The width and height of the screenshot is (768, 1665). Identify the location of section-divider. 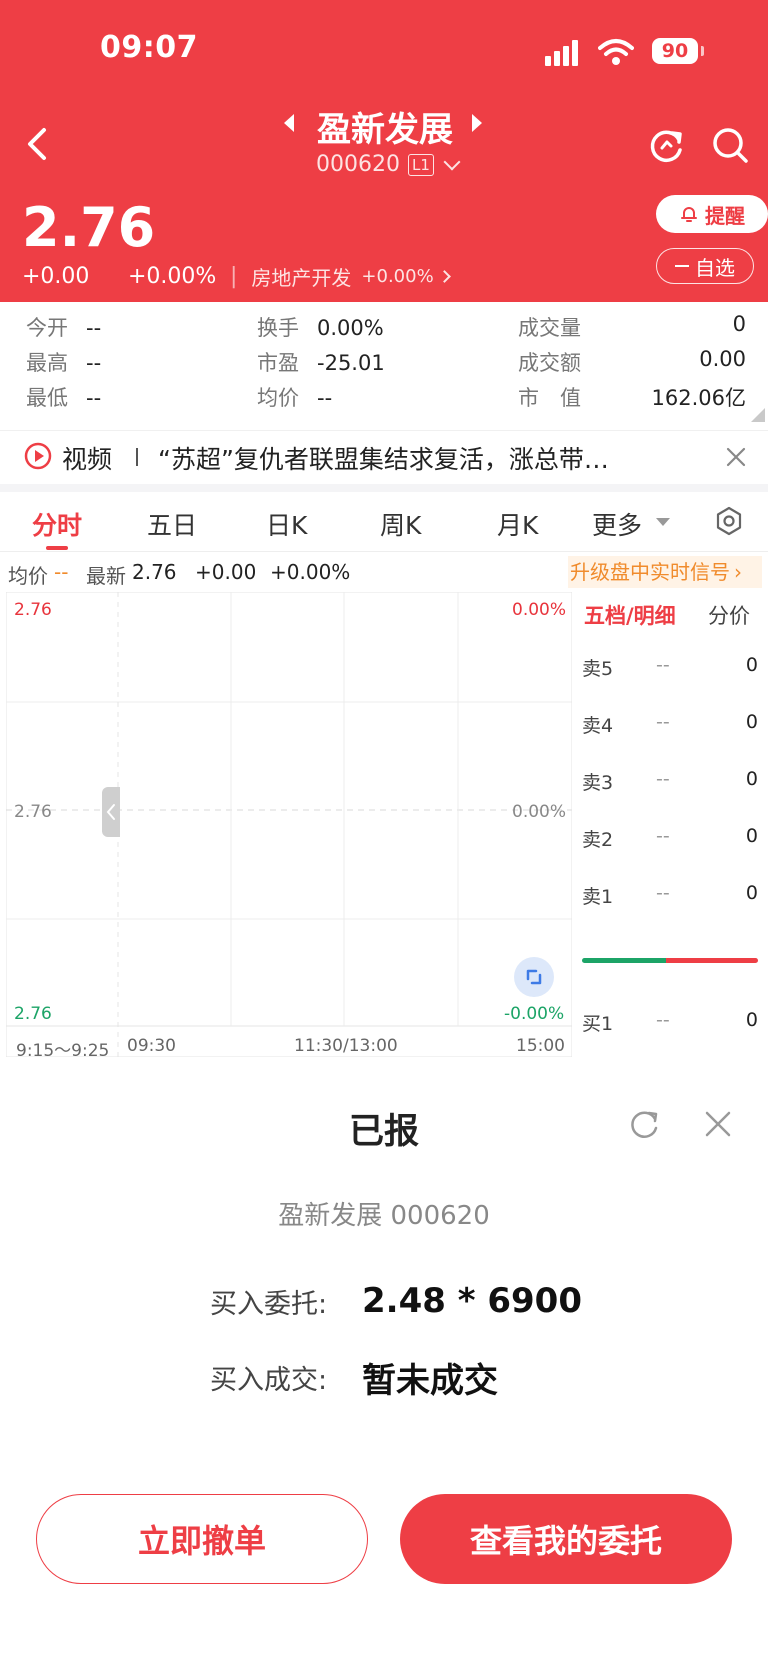
(384, 488).